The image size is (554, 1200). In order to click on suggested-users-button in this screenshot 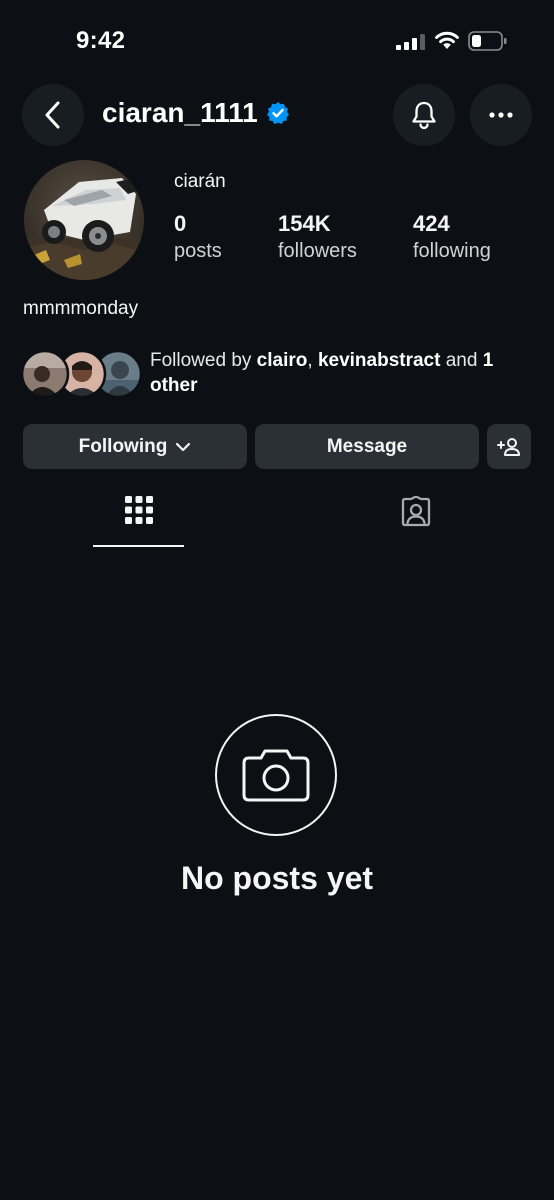, I will do `click(509, 446)`.